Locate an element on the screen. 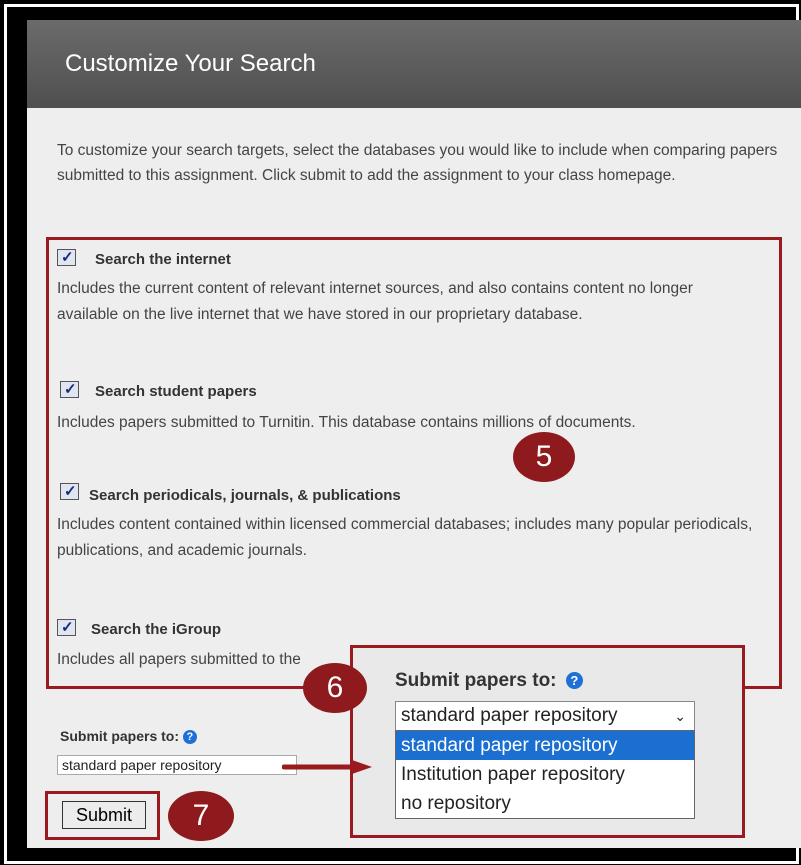 The image size is (801, 865). repository-option-institution: Institution paper repository is located at coordinates (545, 774).